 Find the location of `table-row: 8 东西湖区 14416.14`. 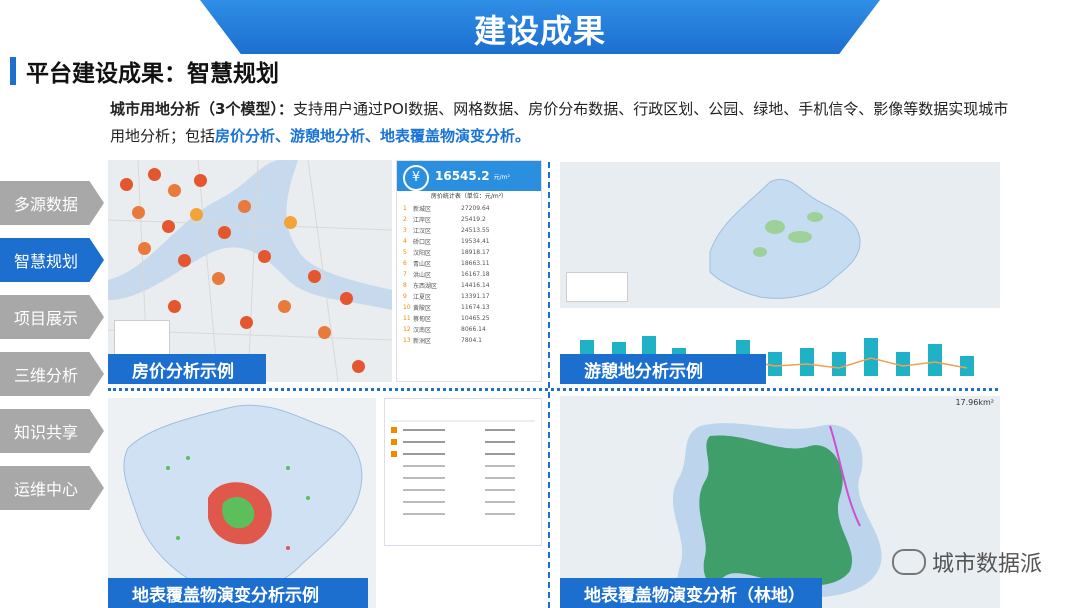

table-row: 8 东西湖区 14416.14 is located at coordinates (446, 286).